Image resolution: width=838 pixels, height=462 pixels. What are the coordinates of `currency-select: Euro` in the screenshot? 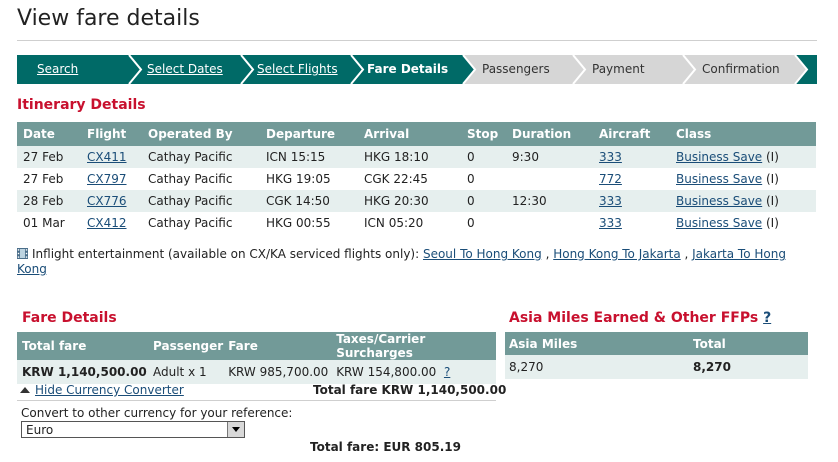 It's located at (133, 429).